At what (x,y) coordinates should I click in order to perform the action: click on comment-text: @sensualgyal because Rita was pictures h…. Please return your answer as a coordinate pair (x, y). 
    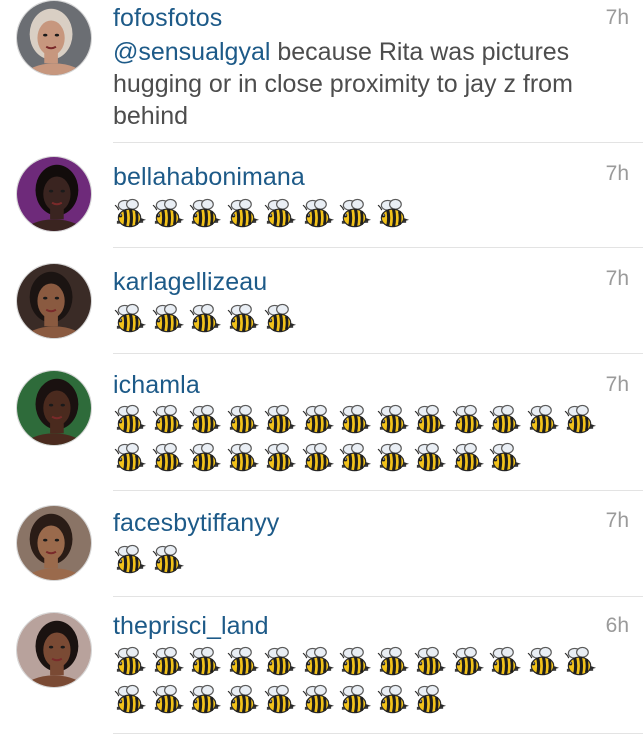
    Looking at the image, I should click on (365, 84).